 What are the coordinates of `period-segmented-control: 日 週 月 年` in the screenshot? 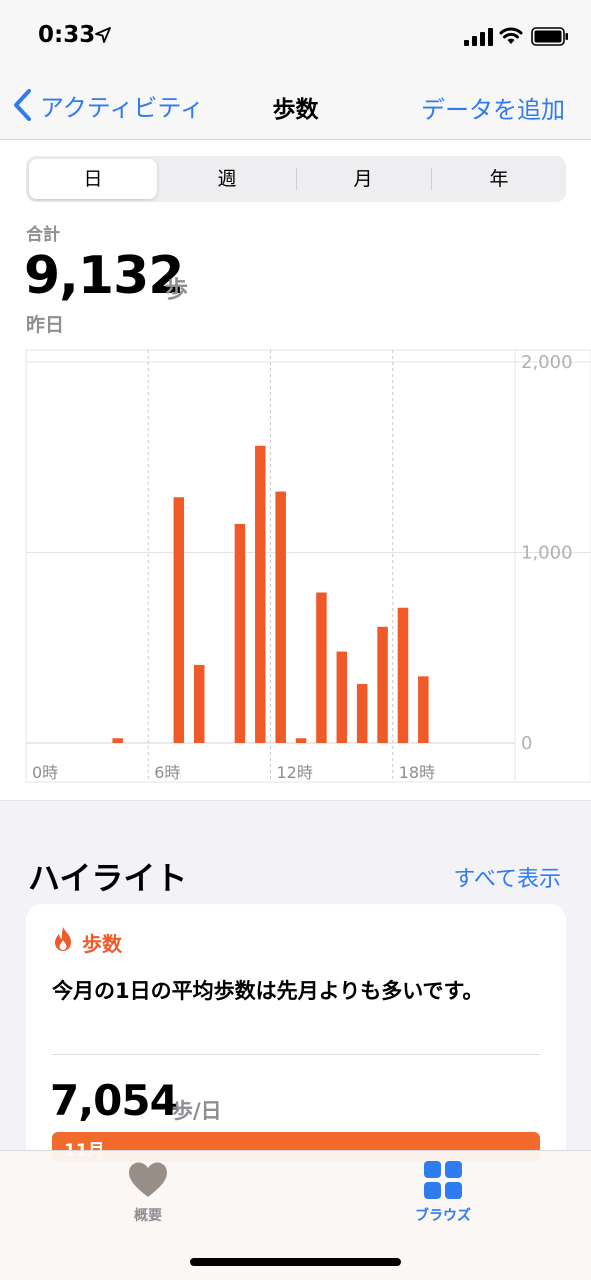 It's located at (296, 179).